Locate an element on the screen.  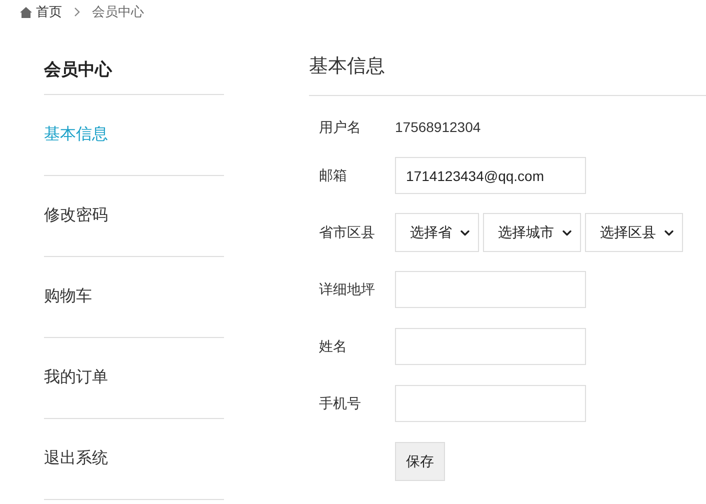
sidebar-title: 会员中心 is located at coordinates (78, 69).